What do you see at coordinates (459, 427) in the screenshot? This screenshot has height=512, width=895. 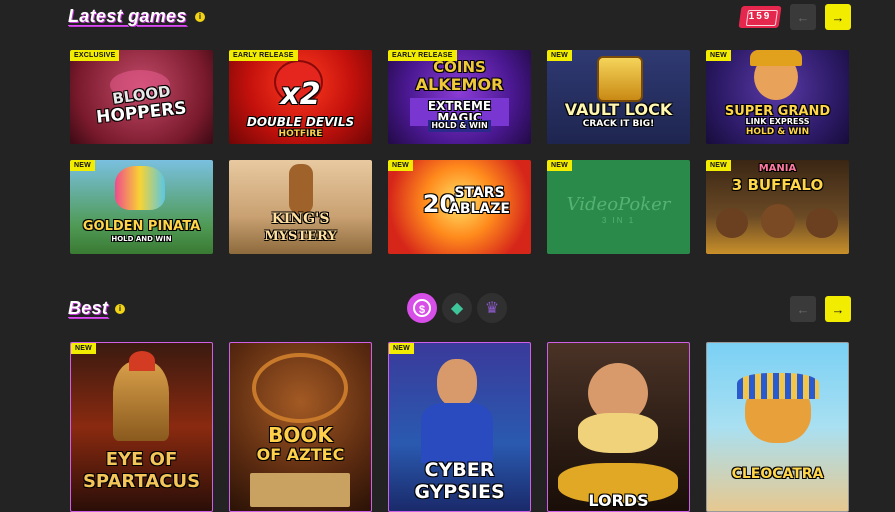 I see `game-tile-cyber-gypsies: CYBER GYPSIES NEW` at bounding box center [459, 427].